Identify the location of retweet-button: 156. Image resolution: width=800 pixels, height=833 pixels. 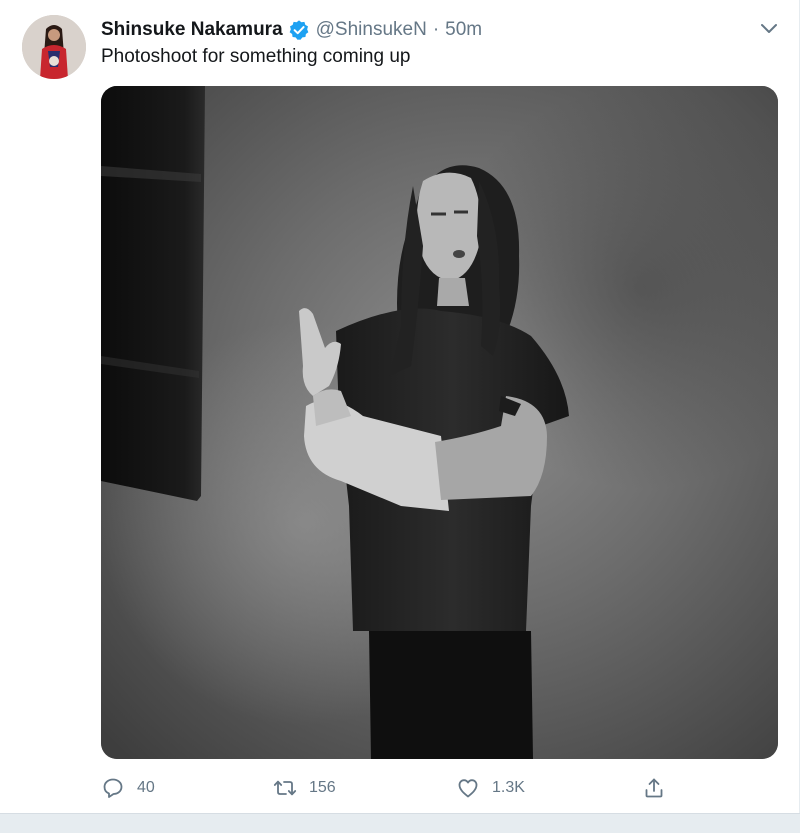
(304, 788).